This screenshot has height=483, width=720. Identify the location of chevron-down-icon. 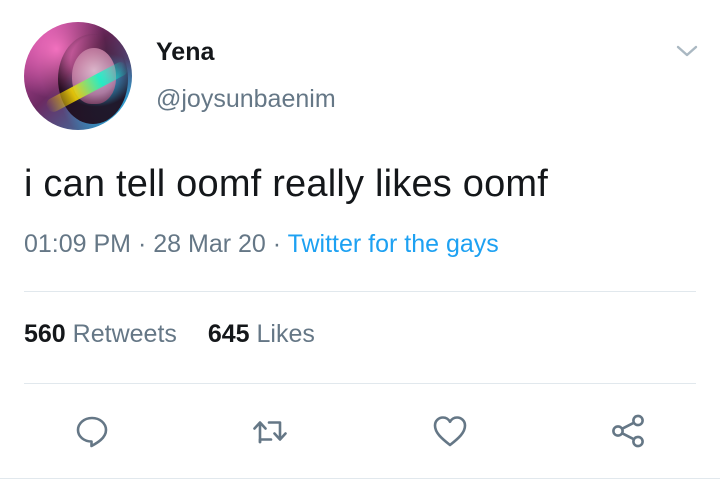
(687, 51).